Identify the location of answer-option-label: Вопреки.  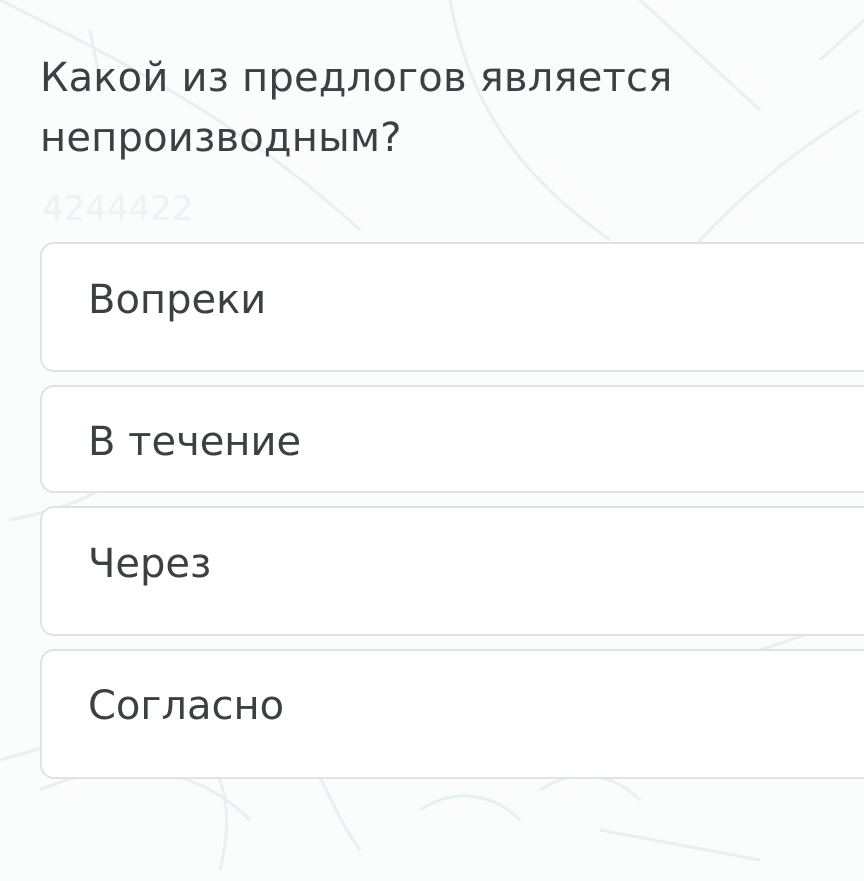
(177, 300).